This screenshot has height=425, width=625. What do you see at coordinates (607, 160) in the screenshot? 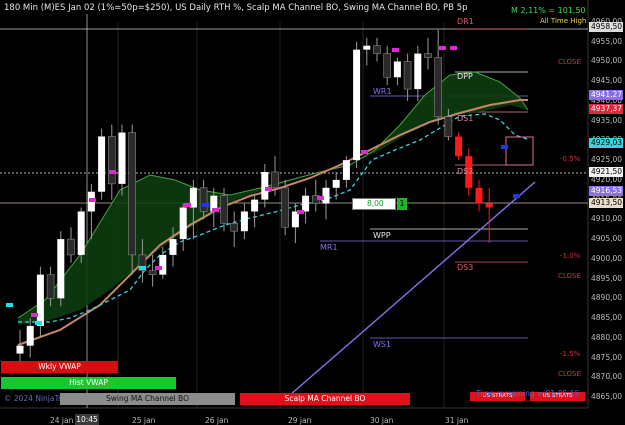
I see `price-tick-label: 4925,00` at bounding box center [607, 160].